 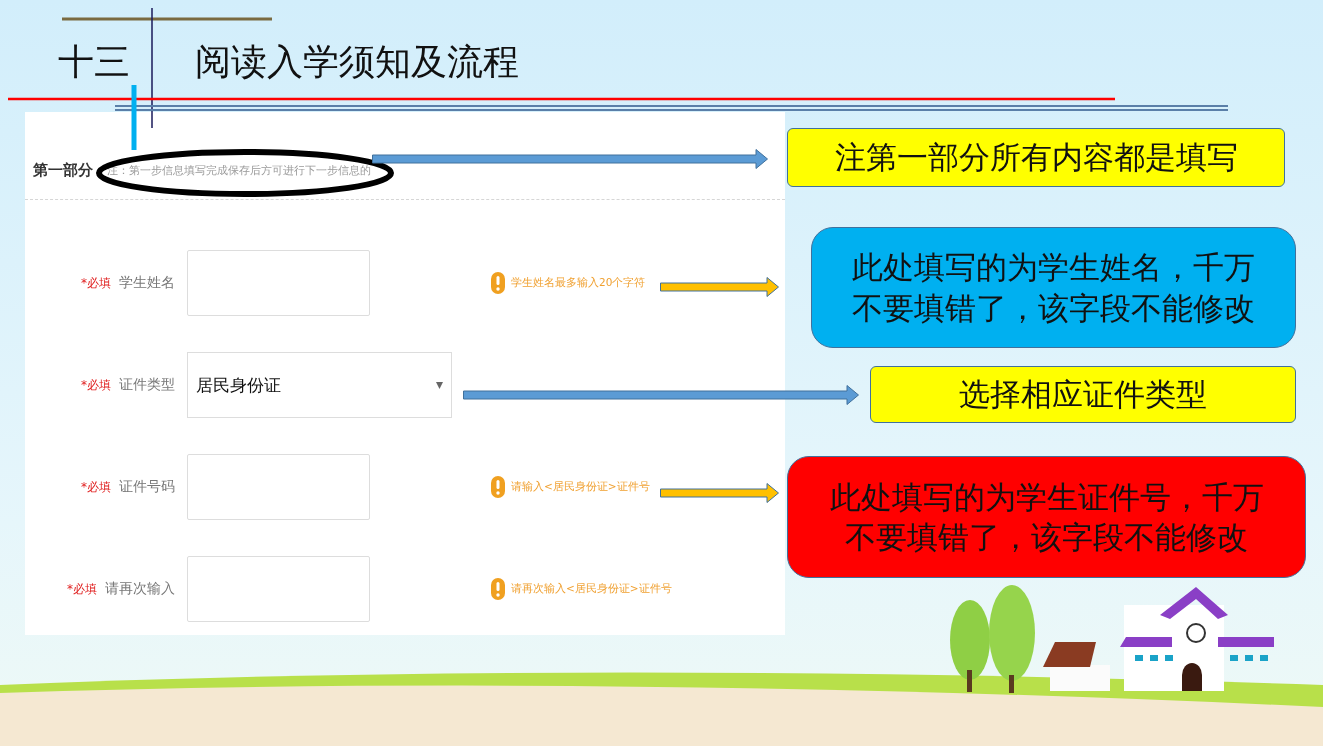 I want to click on slide-title: 阅读入学须知及流程, so click(x=357, y=62).